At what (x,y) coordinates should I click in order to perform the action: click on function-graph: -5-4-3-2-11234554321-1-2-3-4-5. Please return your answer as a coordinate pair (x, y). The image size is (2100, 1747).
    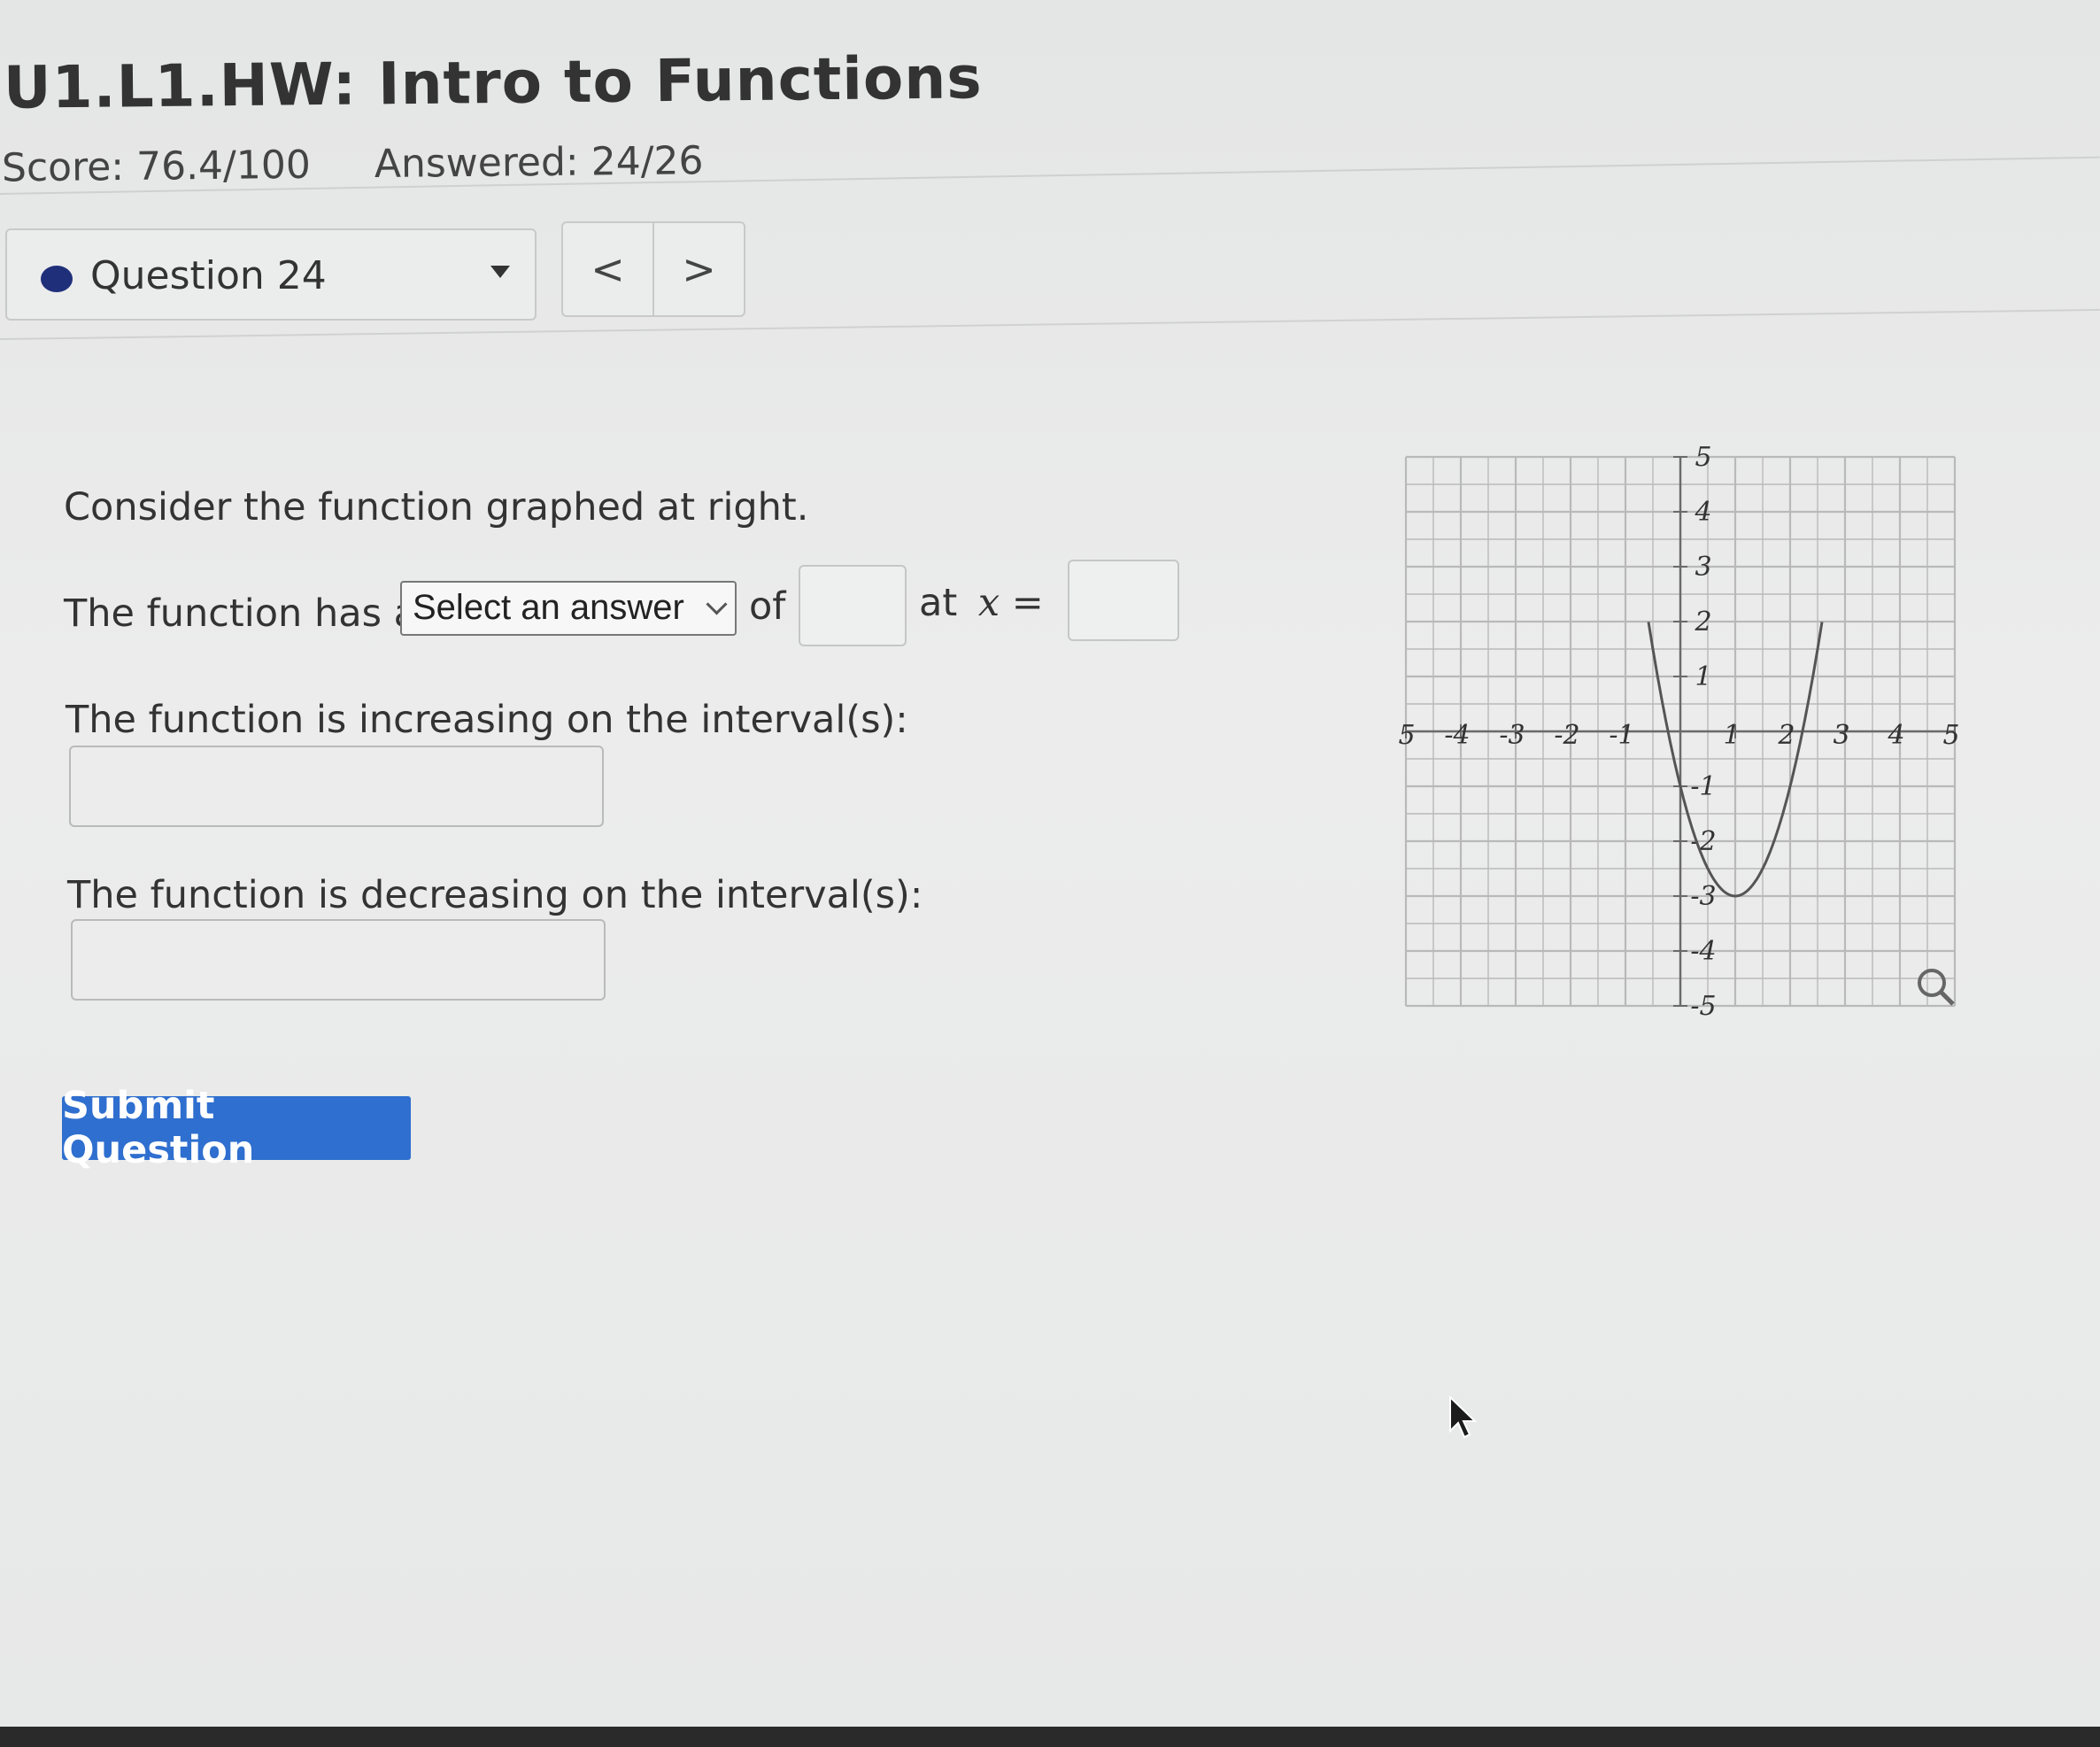
    Looking at the image, I should click on (1679, 732).